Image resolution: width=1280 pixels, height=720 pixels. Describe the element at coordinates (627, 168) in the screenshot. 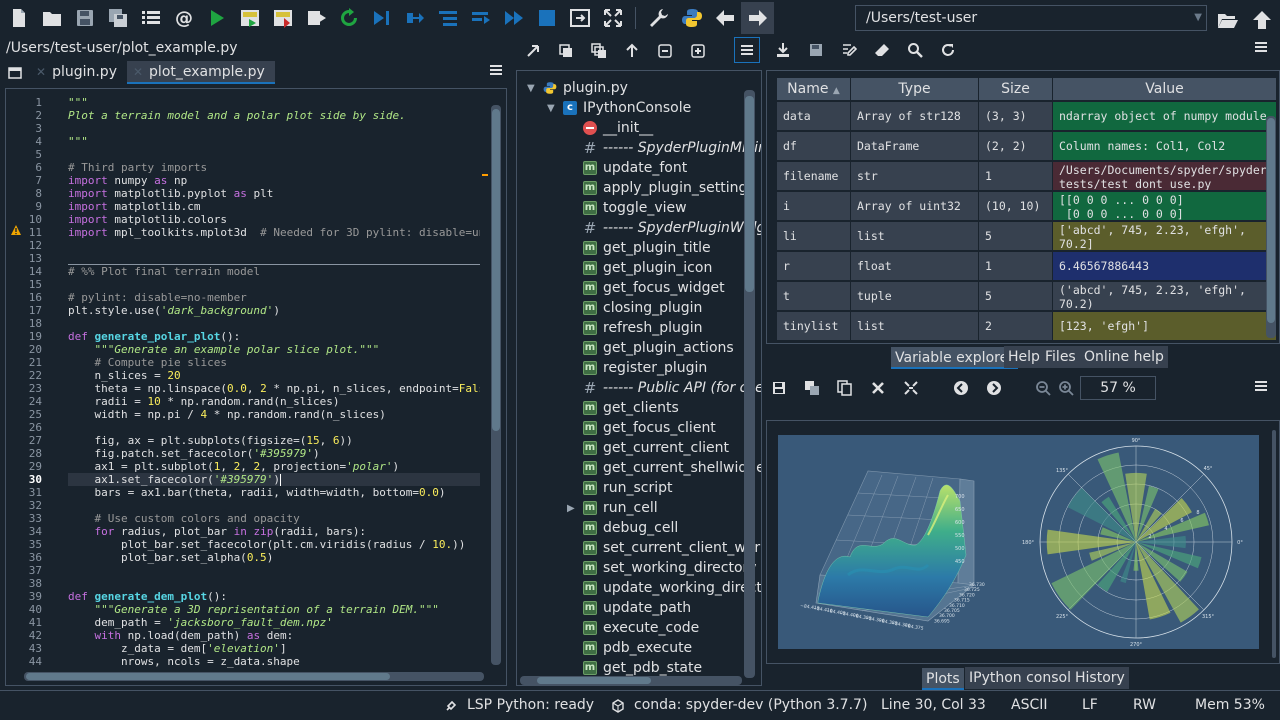

I see `outline-item: m update_font` at that location.